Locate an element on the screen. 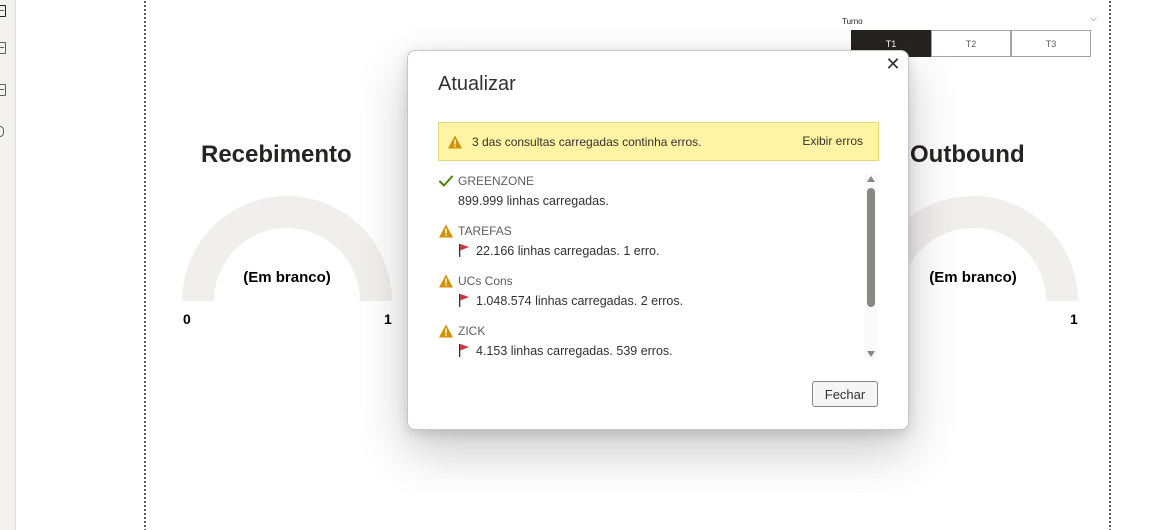 This screenshot has width=1160, height=530. chevron-down-icon: ⌵ is located at coordinates (1093, 19).